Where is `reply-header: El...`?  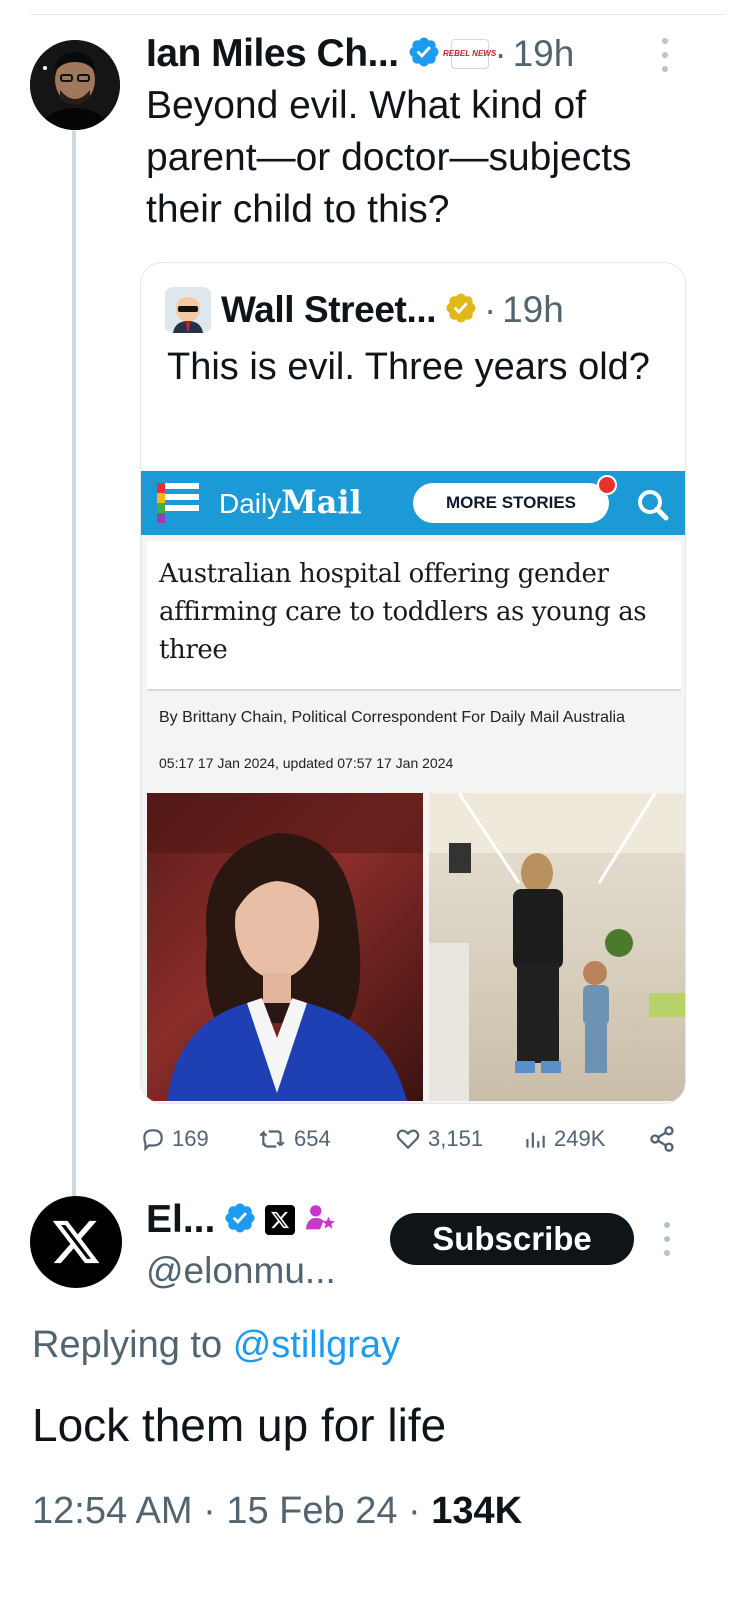
reply-header: El... is located at coordinates (241, 1220).